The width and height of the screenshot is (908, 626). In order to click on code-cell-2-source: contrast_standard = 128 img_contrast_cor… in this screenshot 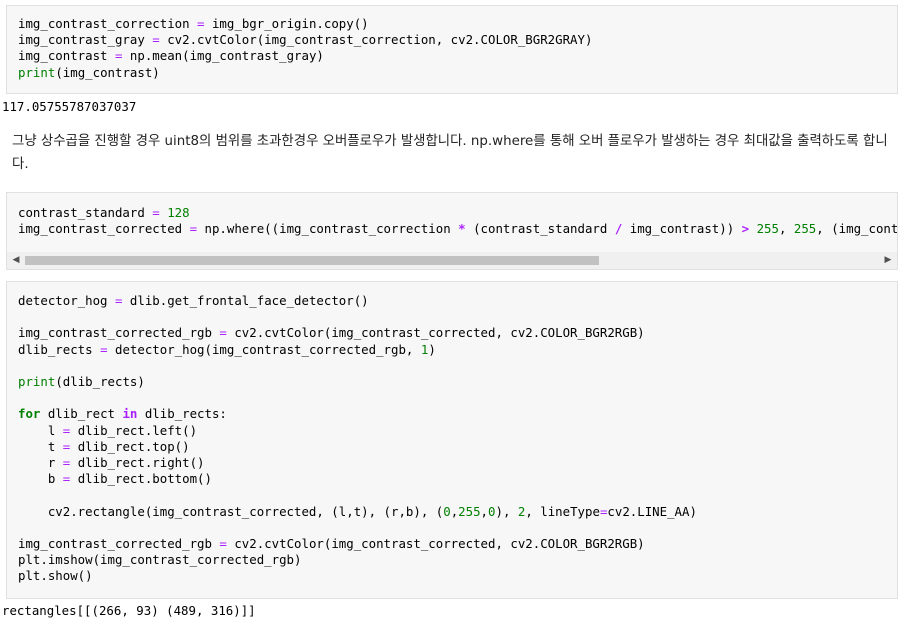, I will do `click(452, 215)`.